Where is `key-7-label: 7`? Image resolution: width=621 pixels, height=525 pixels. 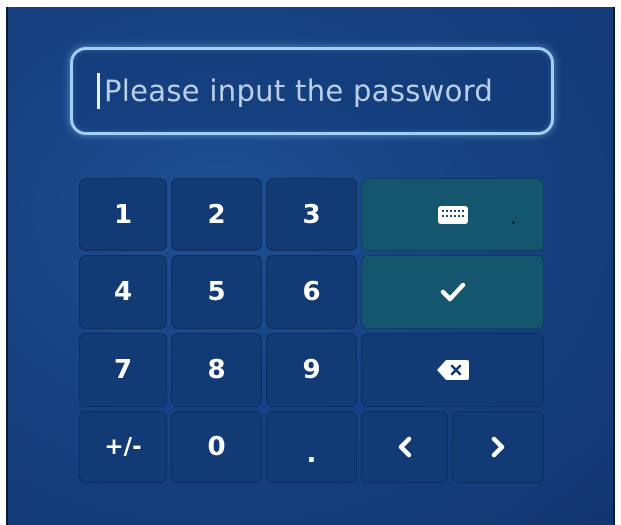 key-7-label: 7 is located at coordinates (123, 370).